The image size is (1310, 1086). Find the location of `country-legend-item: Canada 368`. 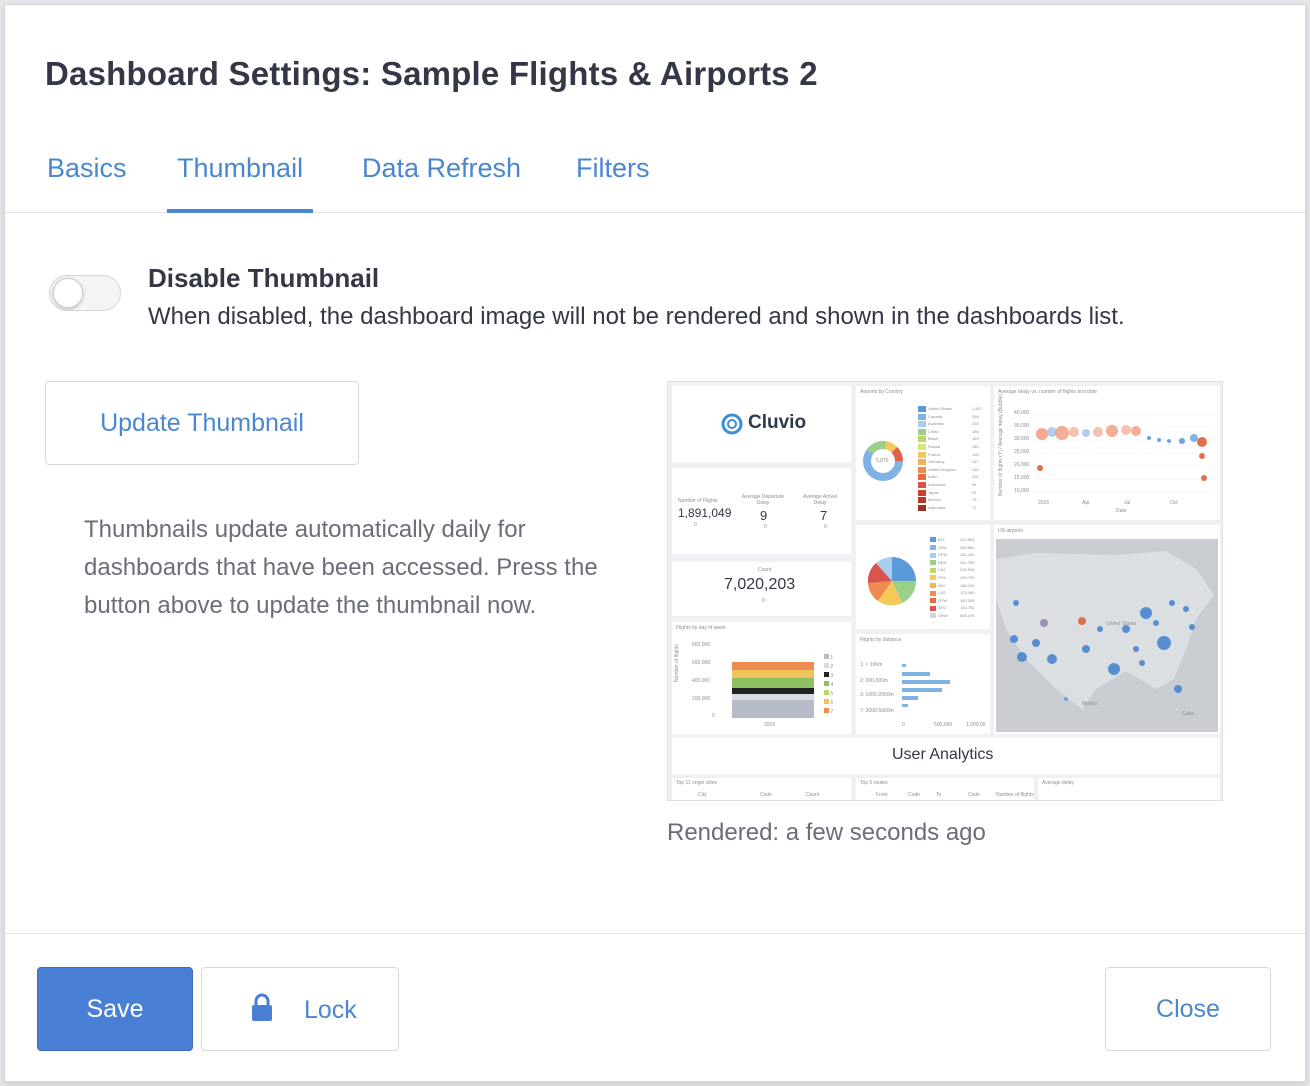

country-legend-item: Canada 368 is located at coordinates (948, 416).